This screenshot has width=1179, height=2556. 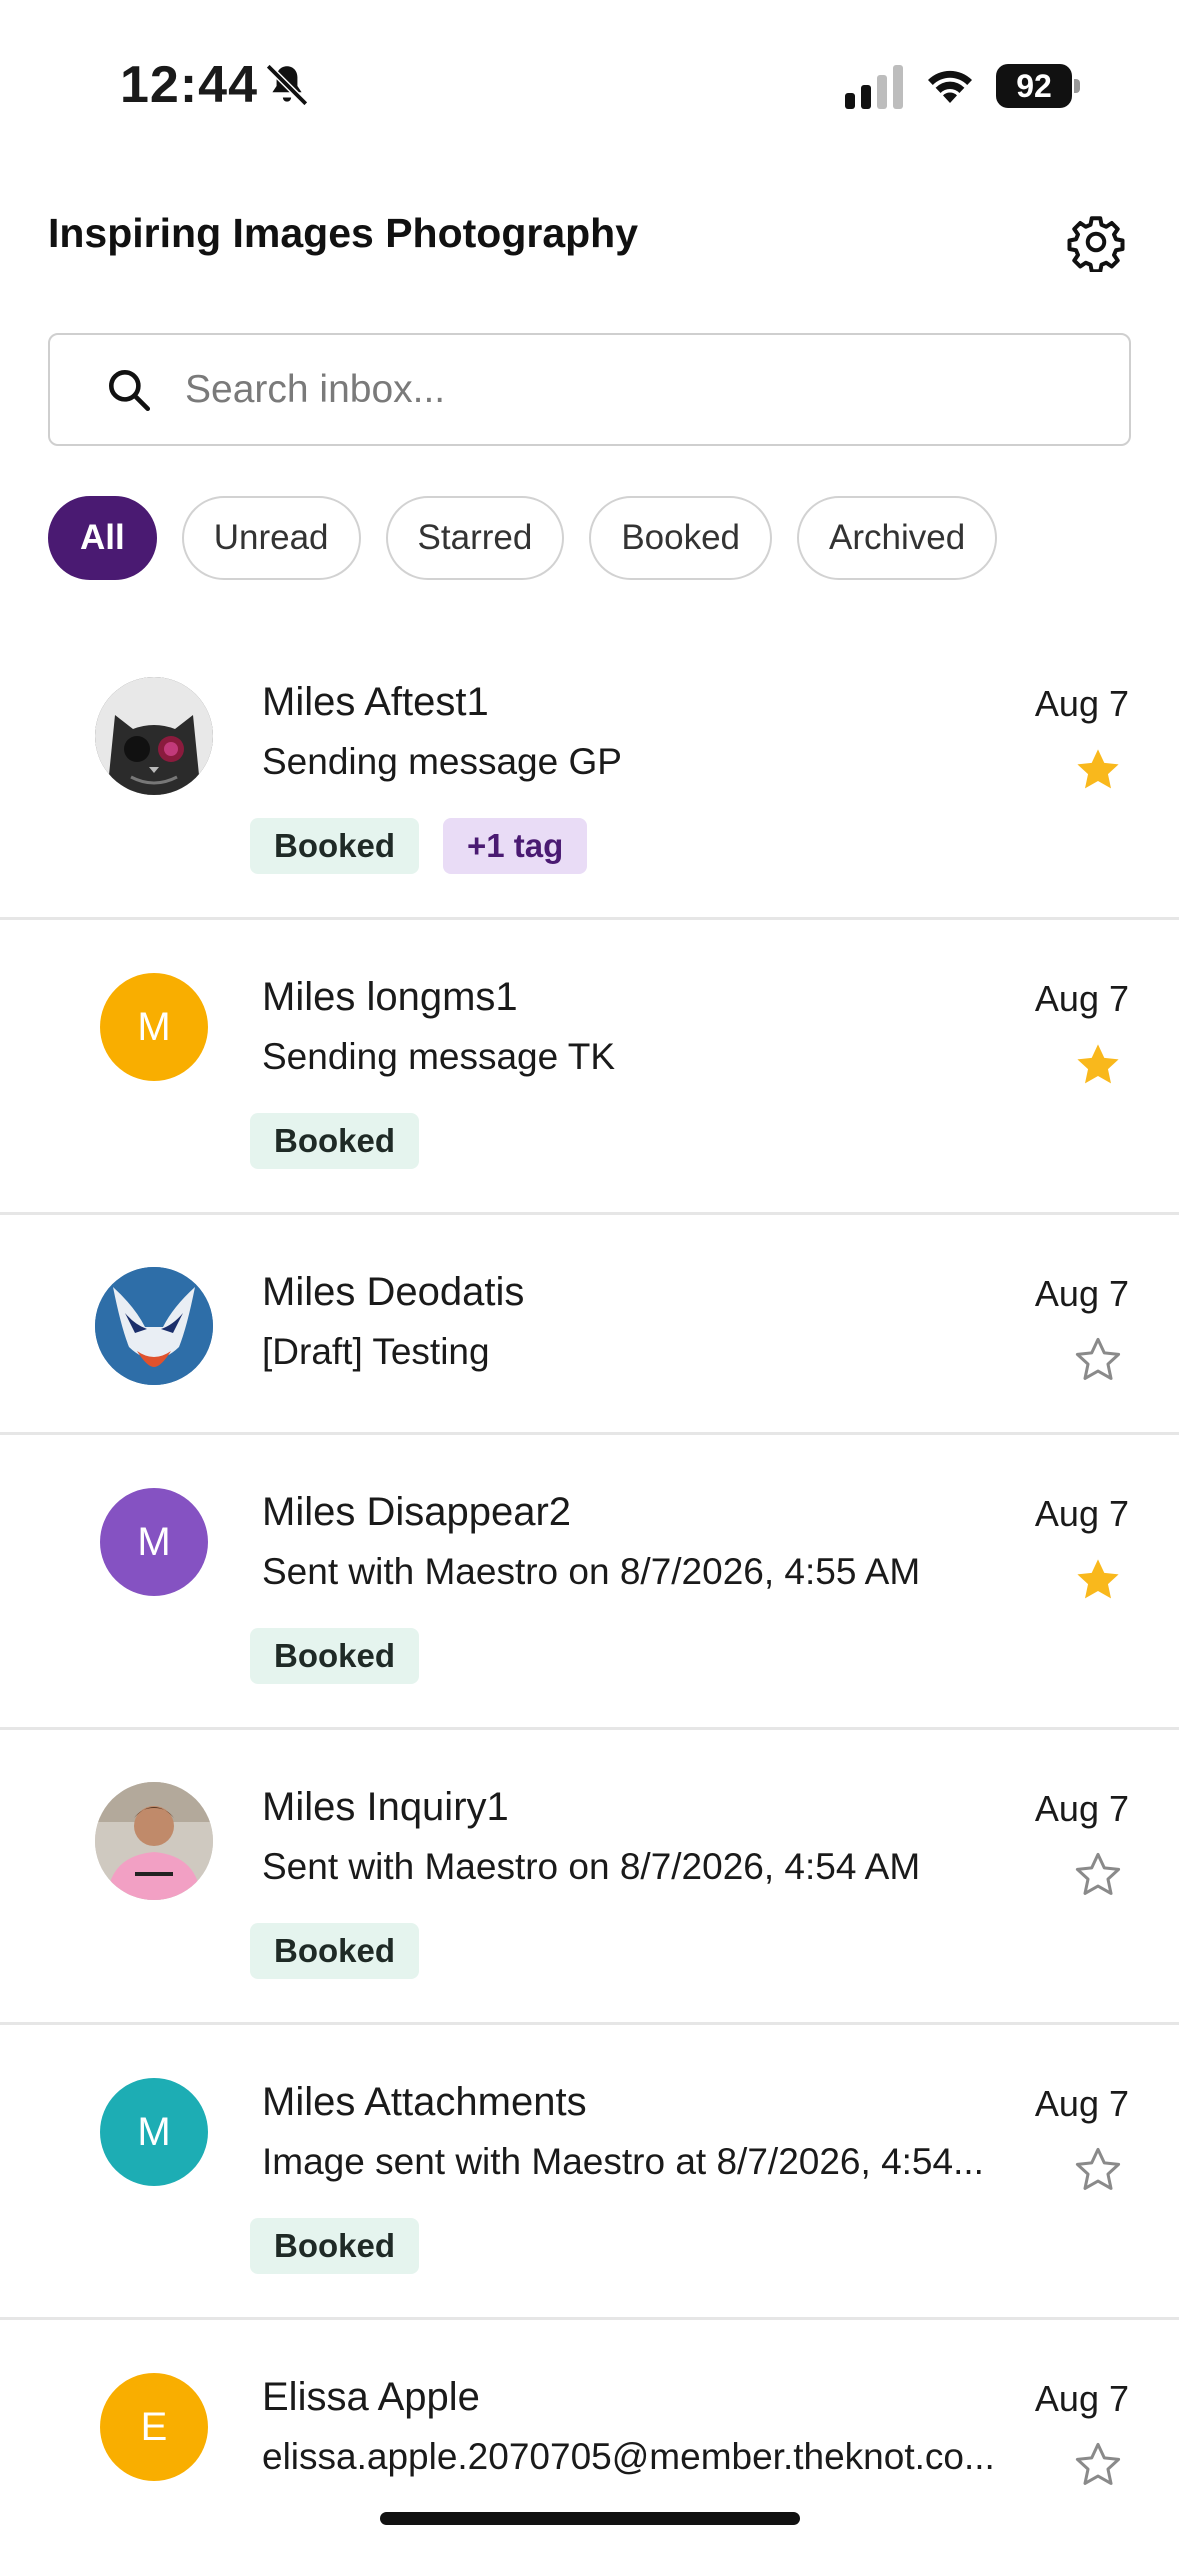 I want to click on person-photo-avatar-icon, so click(x=154, y=1841).